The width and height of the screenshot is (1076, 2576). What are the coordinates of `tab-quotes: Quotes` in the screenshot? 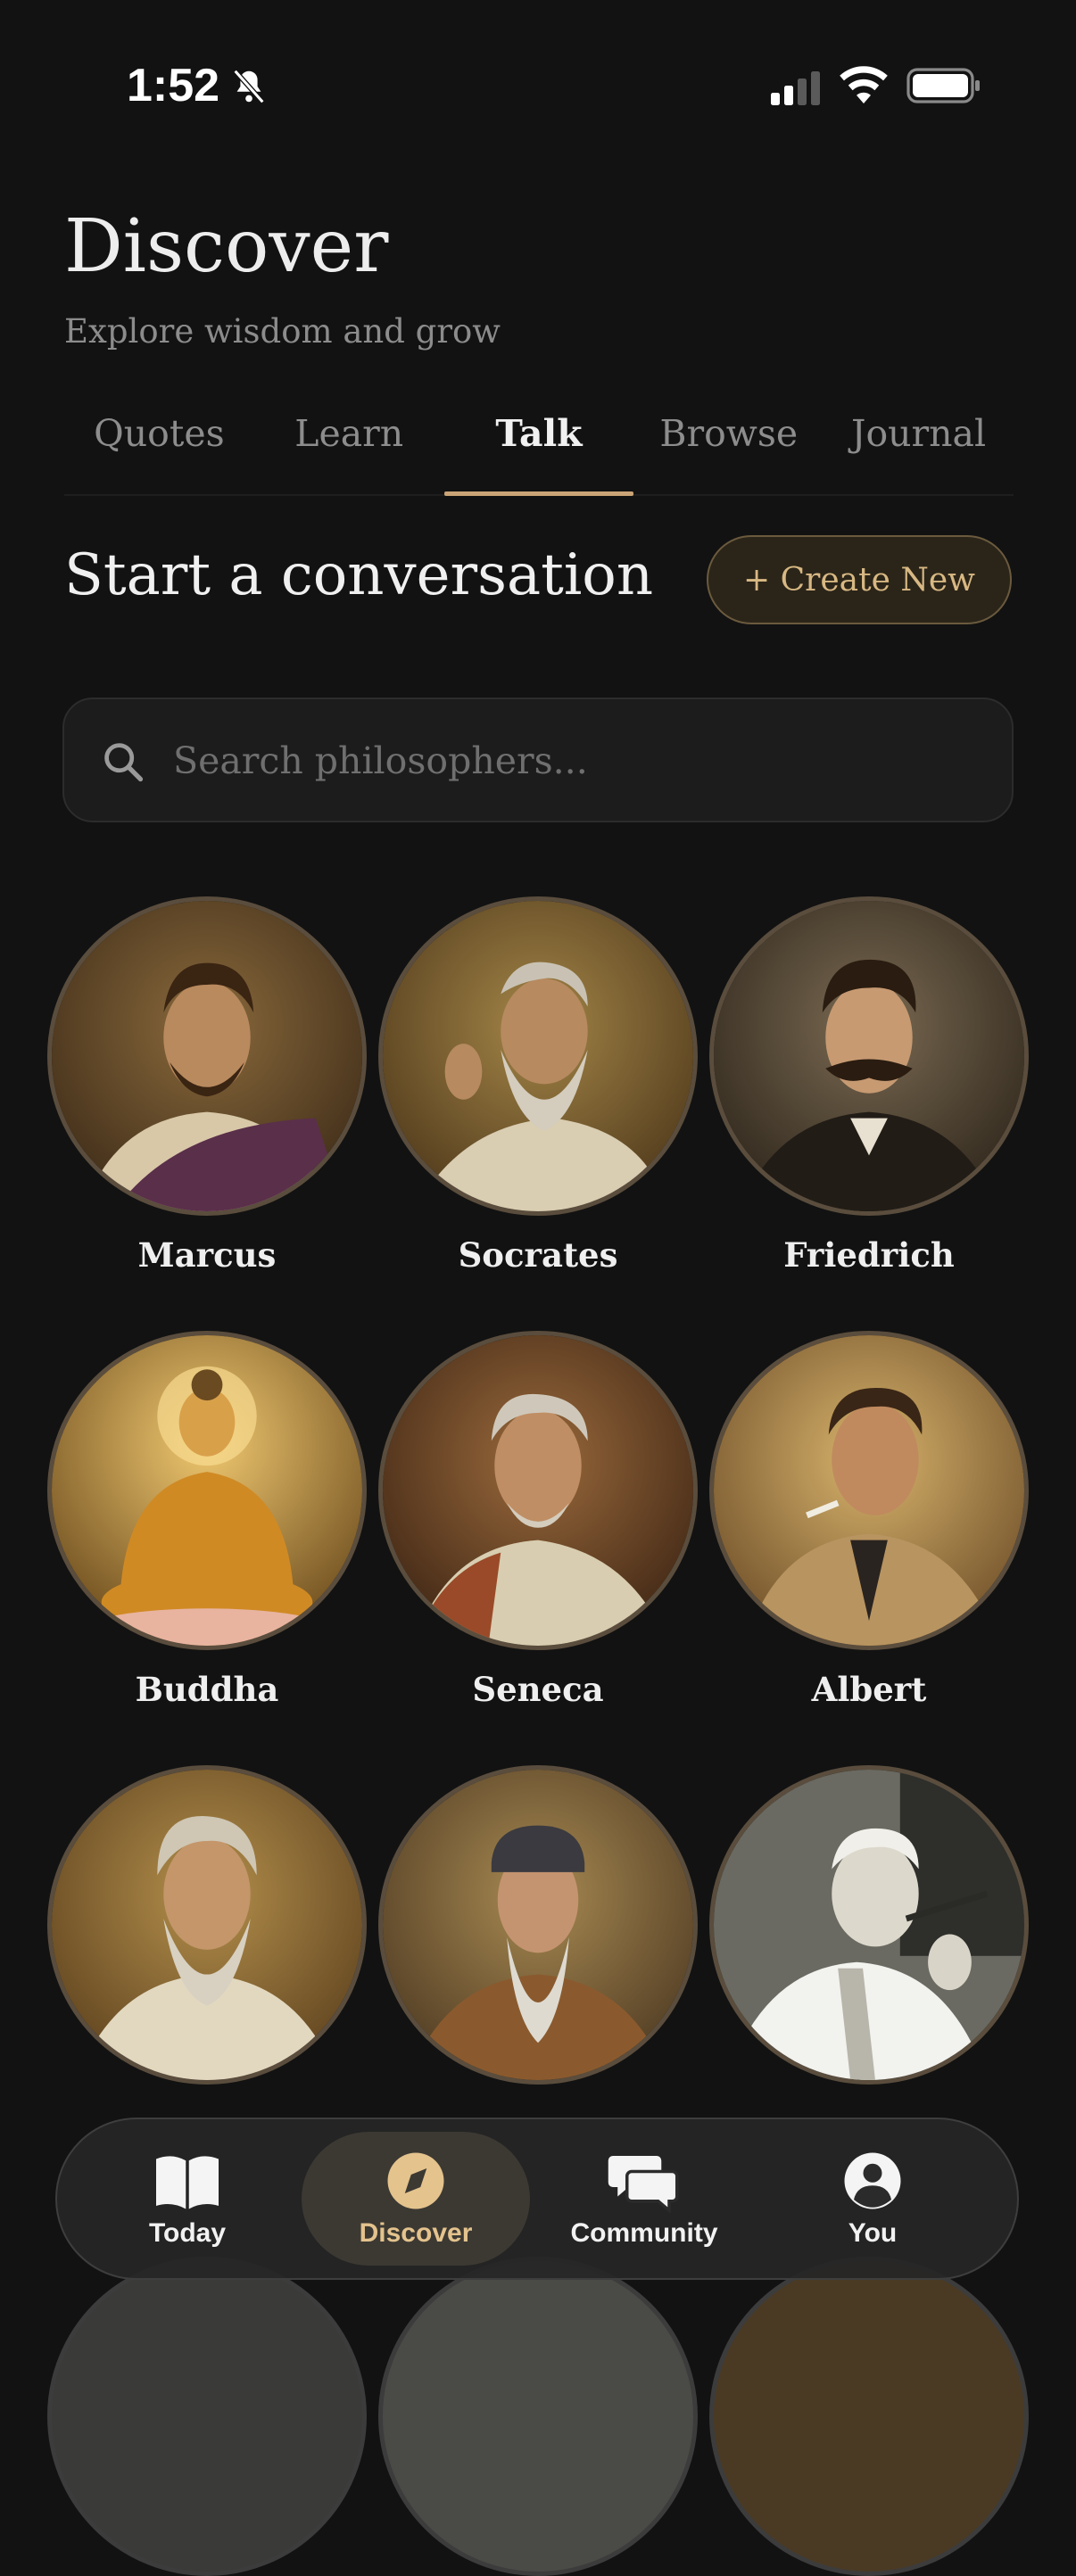 It's located at (159, 443).